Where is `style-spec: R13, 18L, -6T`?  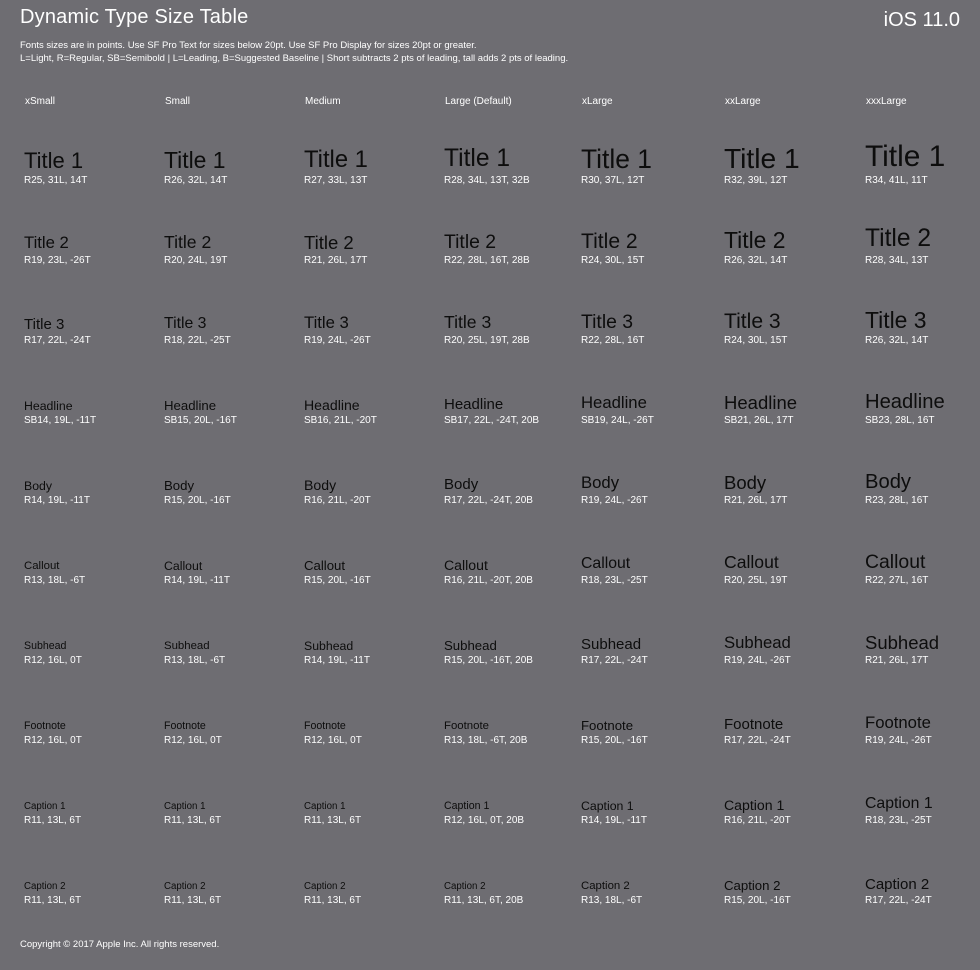 style-spec: R13, 18L, -6T is located at coordinates (55, 580).